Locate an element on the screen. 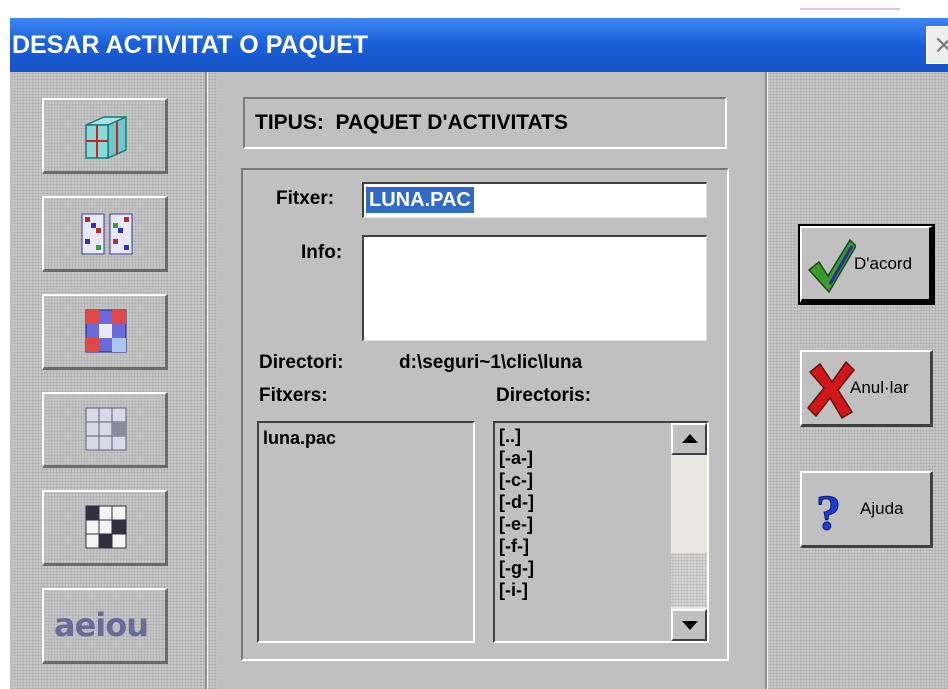 This screenshot has height=689, width=948. directories-scrollbar is located at coordinates (689, 532).